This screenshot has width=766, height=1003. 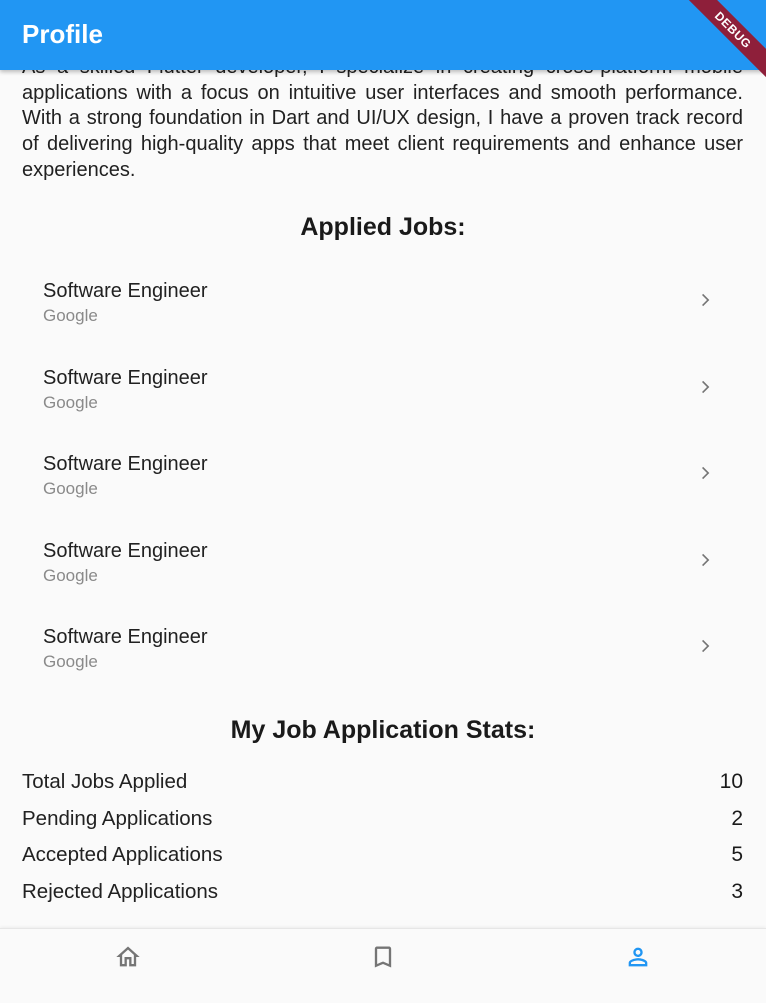 I want to click on app-bar: Profile, so click(x=383, y=35).